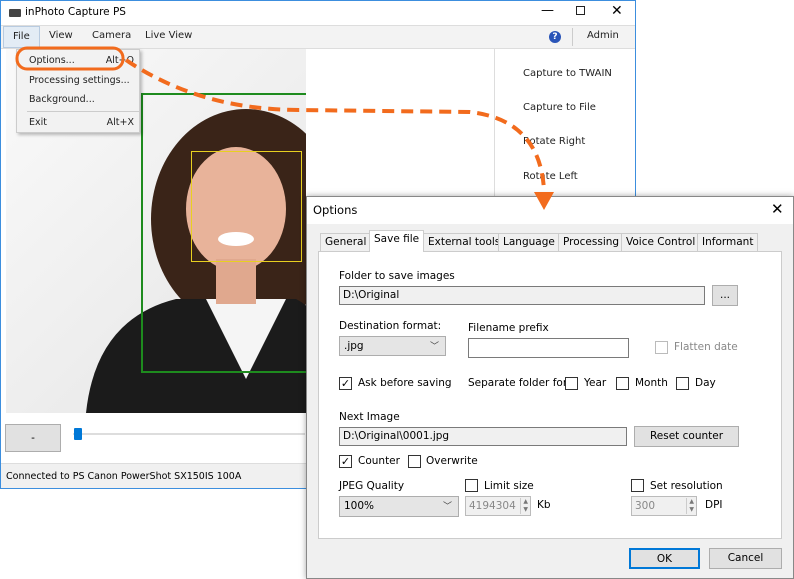 Image resolution: width=794 pixels, height=579 pixels. Describe the element at coordinates (354, 346) in the screenshot. I see `selected-value: .jpg` at that location.